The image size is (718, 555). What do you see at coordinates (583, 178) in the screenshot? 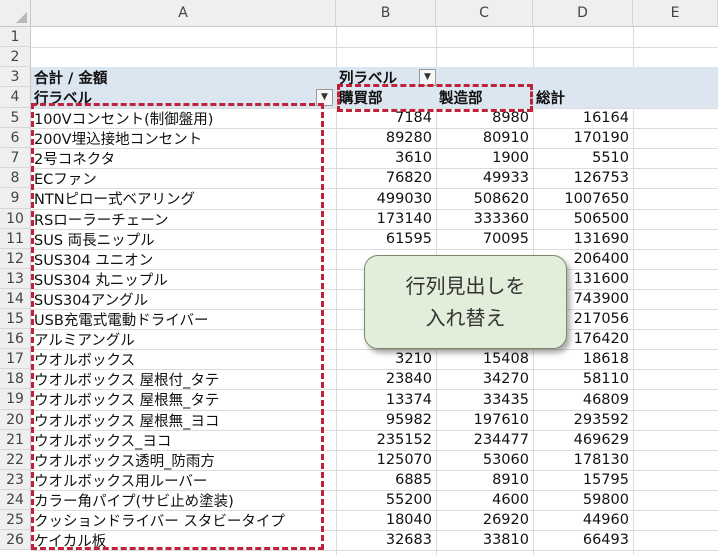
I see `total-value-cell: 126753` at bounding box center [583, 178].